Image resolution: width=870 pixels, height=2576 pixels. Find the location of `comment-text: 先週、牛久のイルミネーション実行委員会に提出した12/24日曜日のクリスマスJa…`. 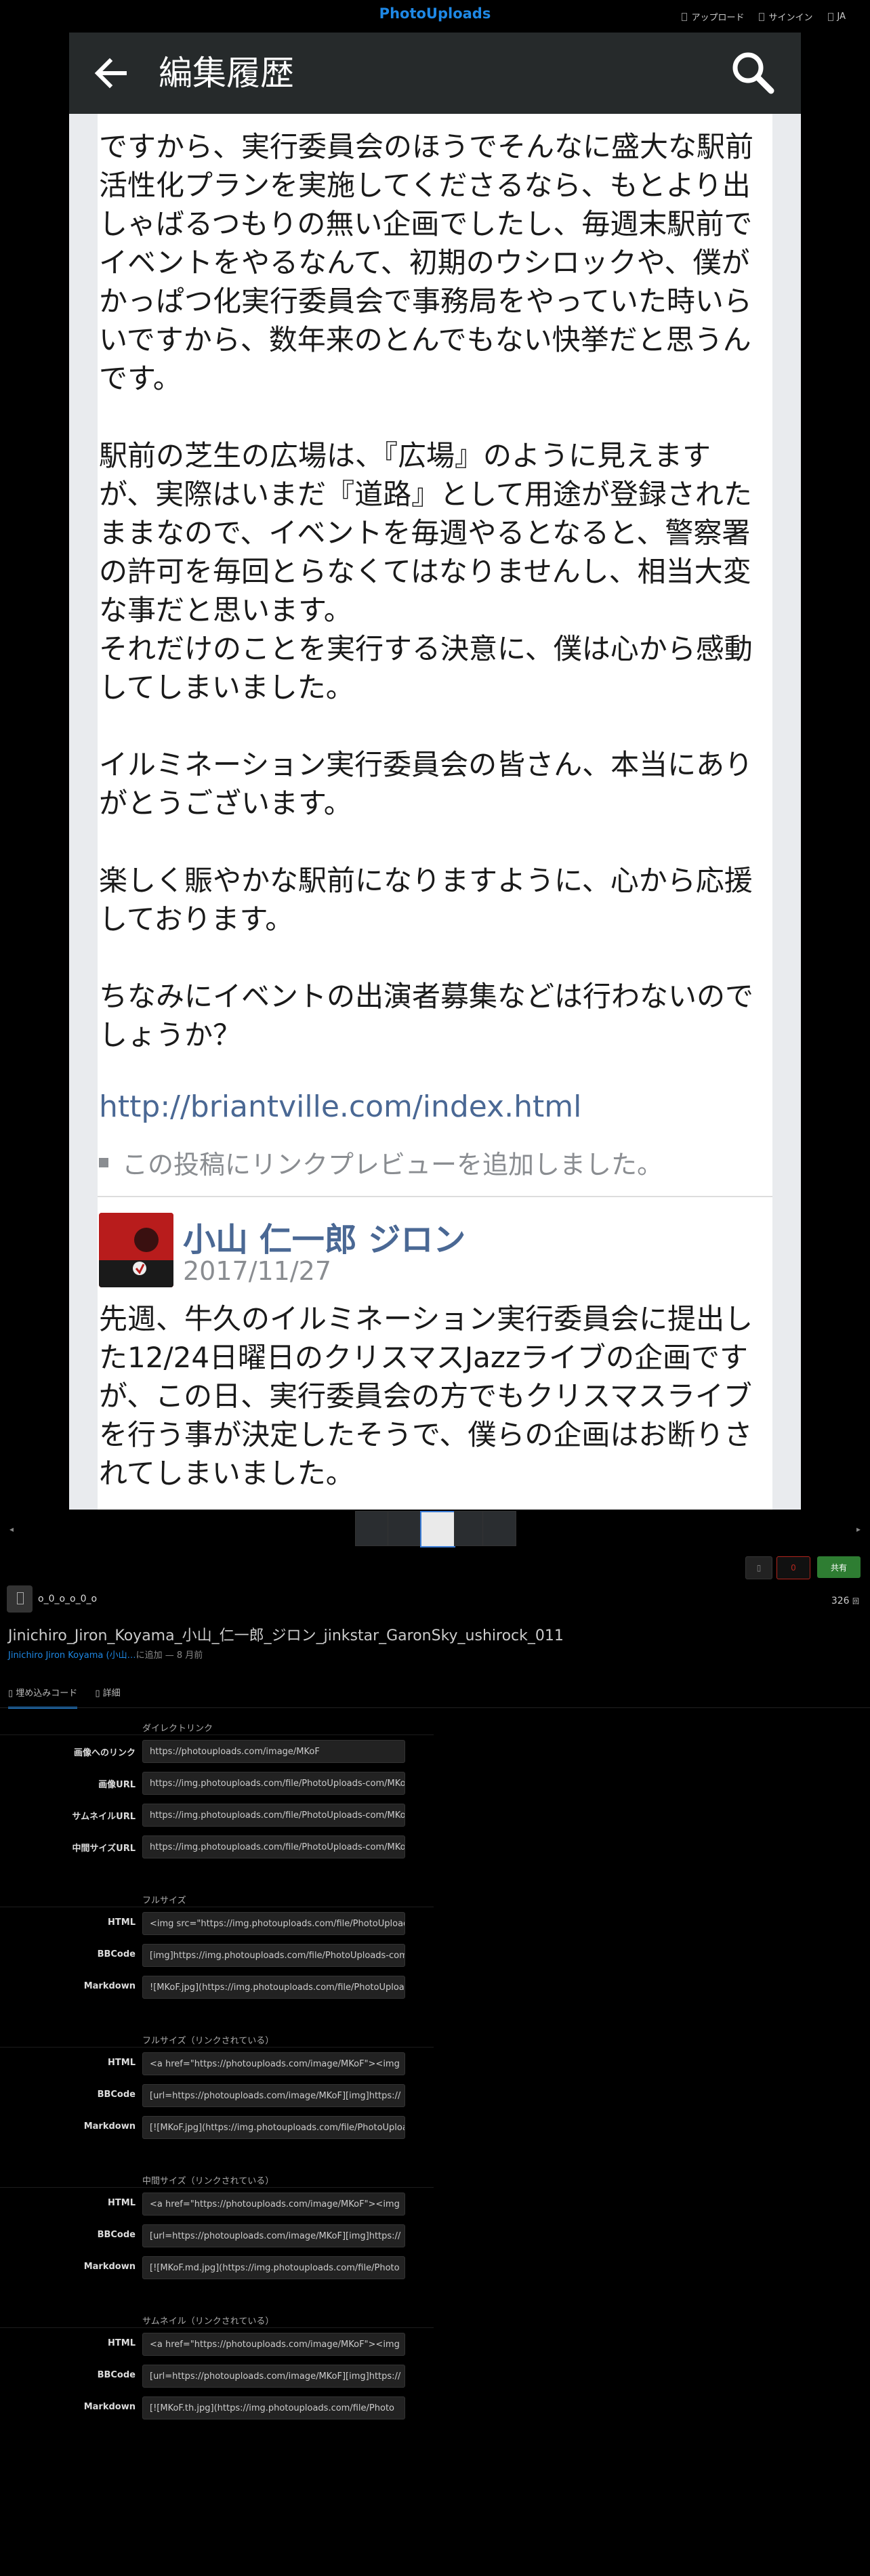

comment-text: 先週、牛久のイルミネーション実行委員会に提出した12/24日曜日のクリスマスJa… is located at coordinates (426, 1396).